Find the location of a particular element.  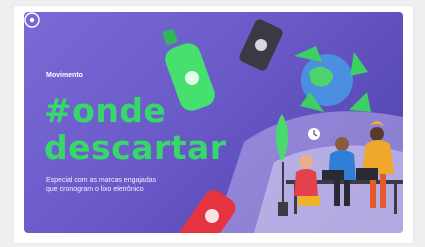

headline-line-2: descartar is located at coordinates (135, 147).